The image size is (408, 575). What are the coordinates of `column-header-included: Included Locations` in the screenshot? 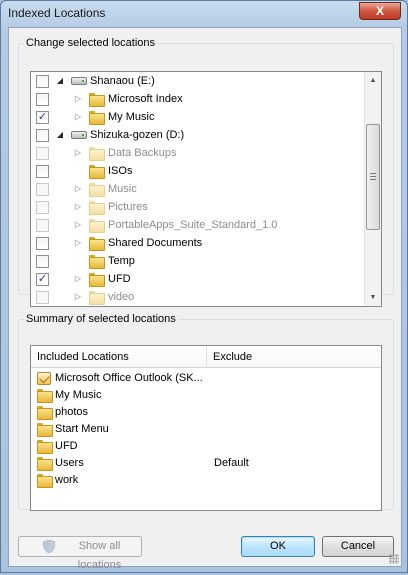 It's located at (119, 357).